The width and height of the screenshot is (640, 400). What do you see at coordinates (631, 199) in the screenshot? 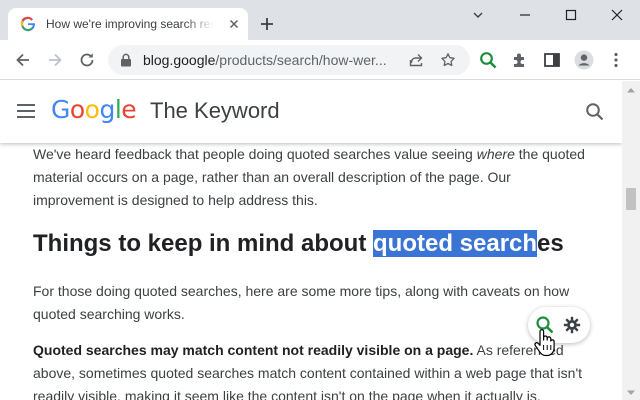
I see `scrollbar-thumb` at bounding box center [631, 199].